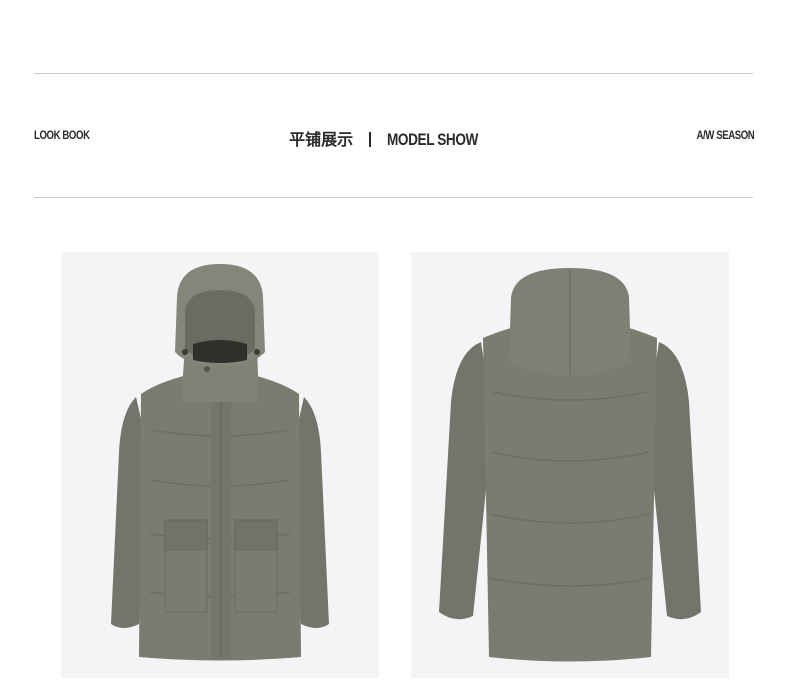 This screenshot has width=790, height=688. Describe the element at coordinates (370, 139) in the screenshot. I see `title-separator` at that location.